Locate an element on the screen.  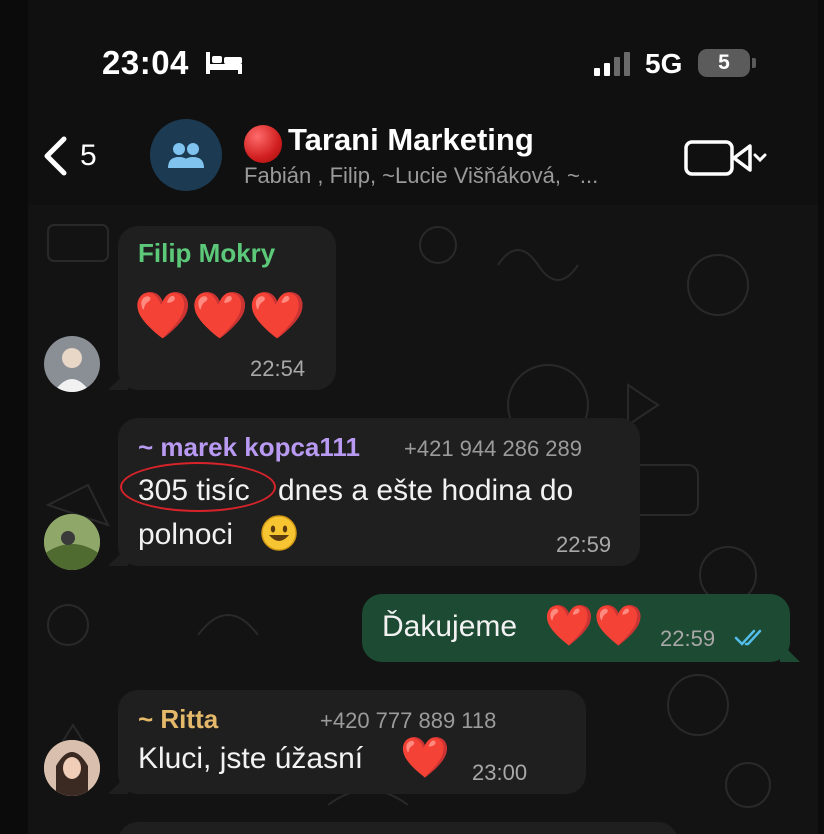
message-text: dnes a ešte hodina do is located at coordinates (426, 490).